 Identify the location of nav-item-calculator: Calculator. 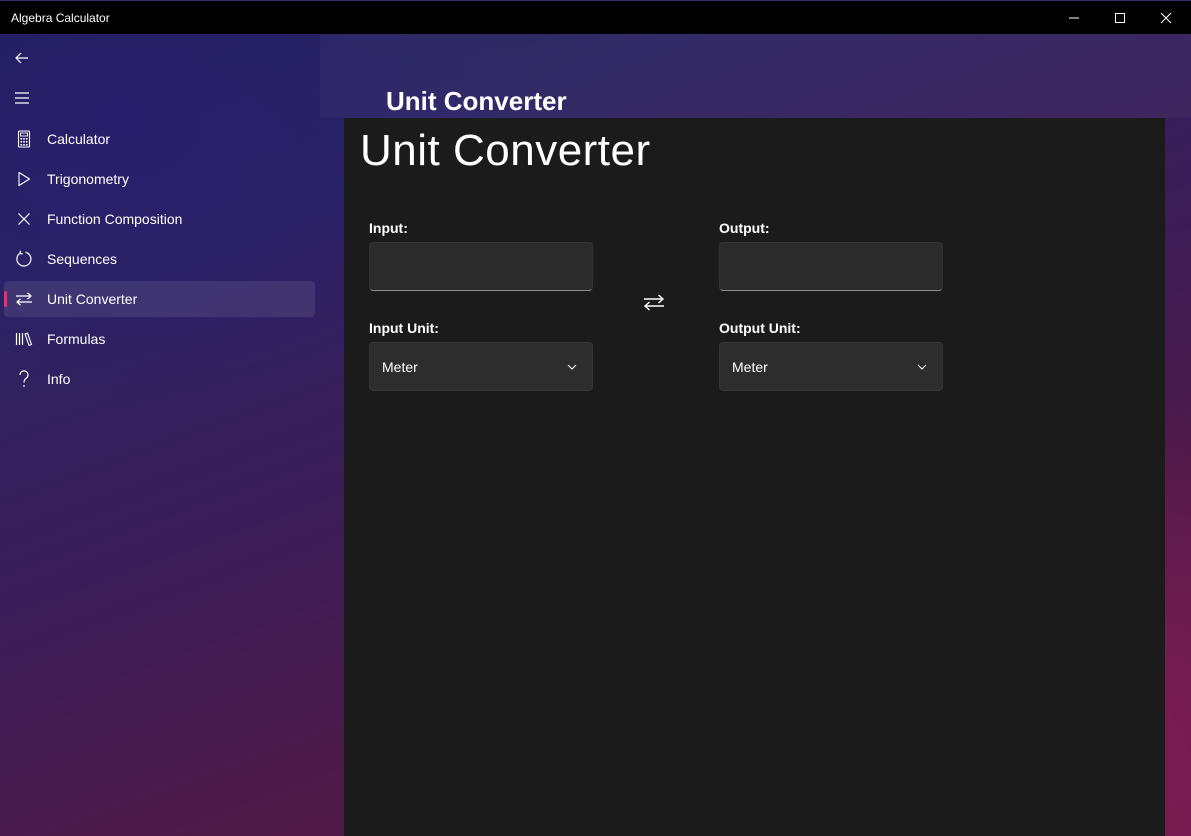
(159, 139).